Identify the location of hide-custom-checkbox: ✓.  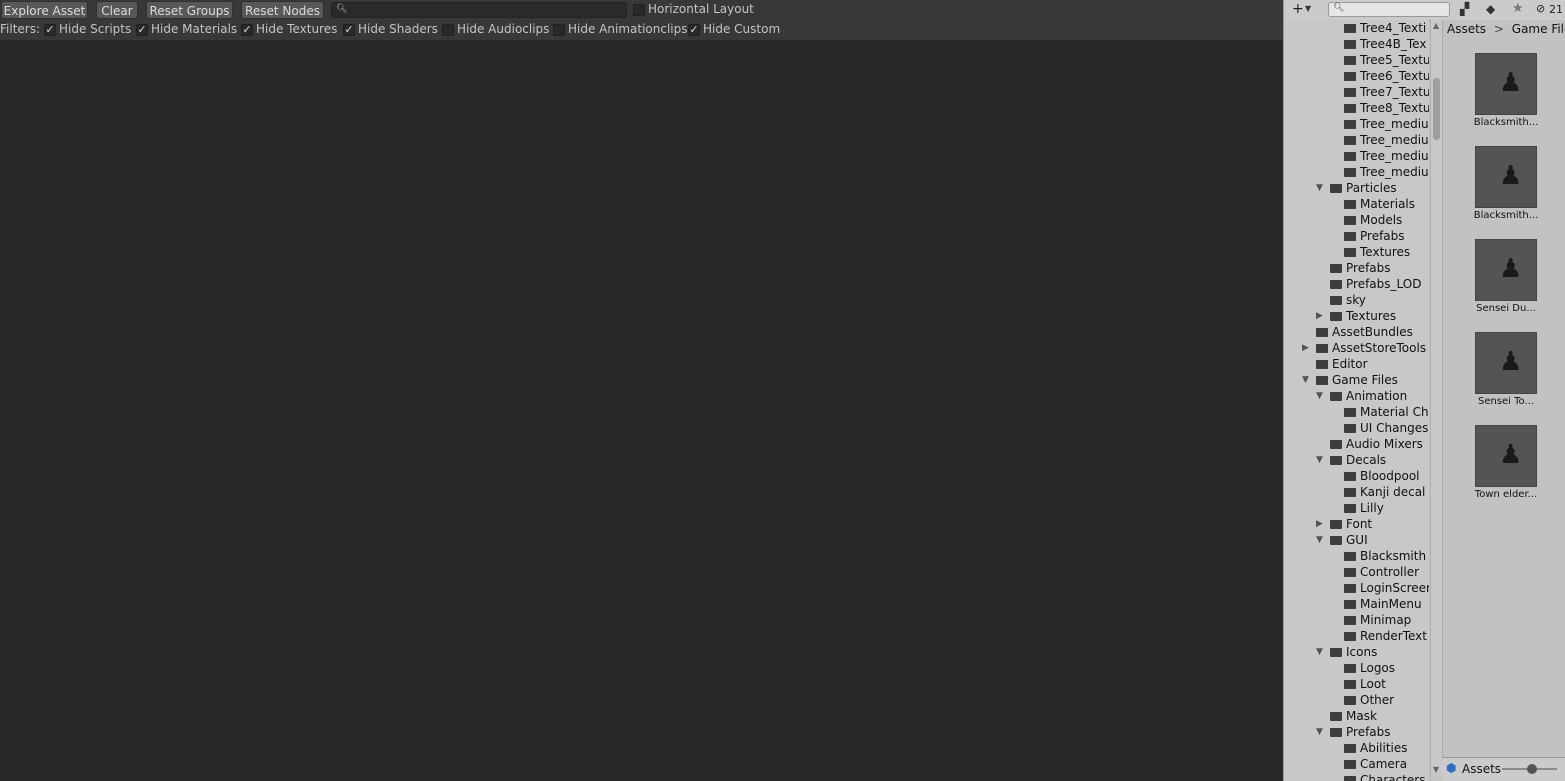
(694, 30).